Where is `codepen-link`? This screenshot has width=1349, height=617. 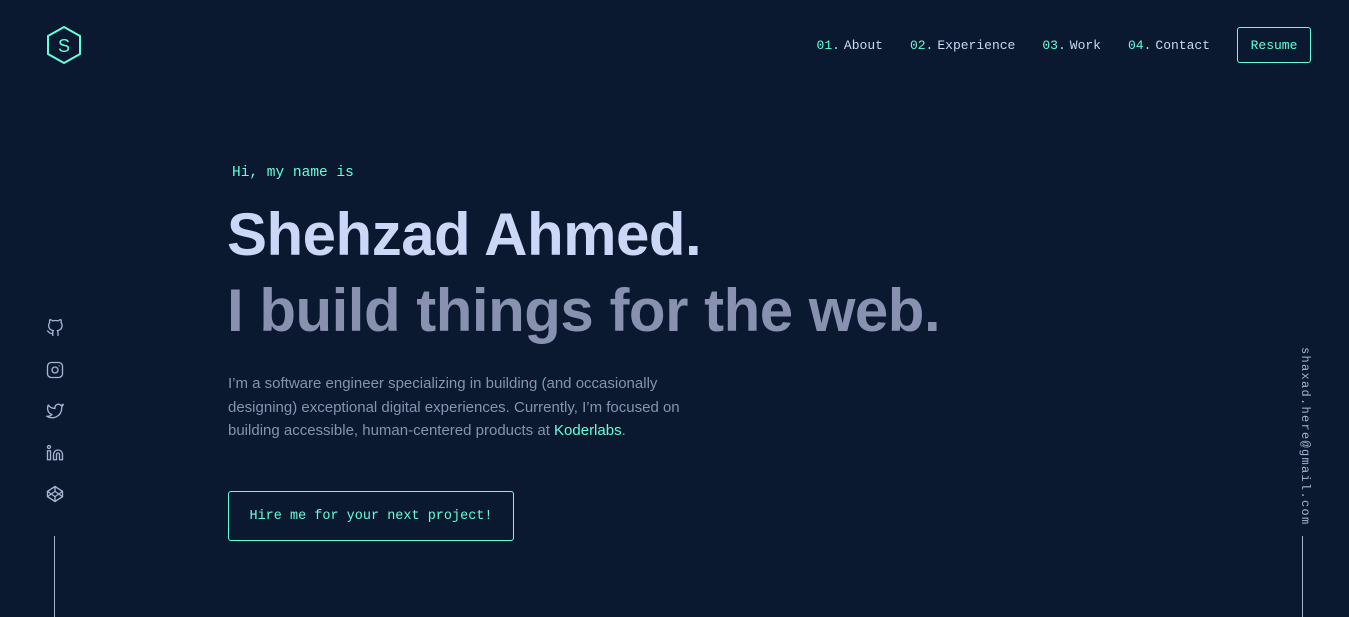
codepen-link is located at coordinates (55, 494).